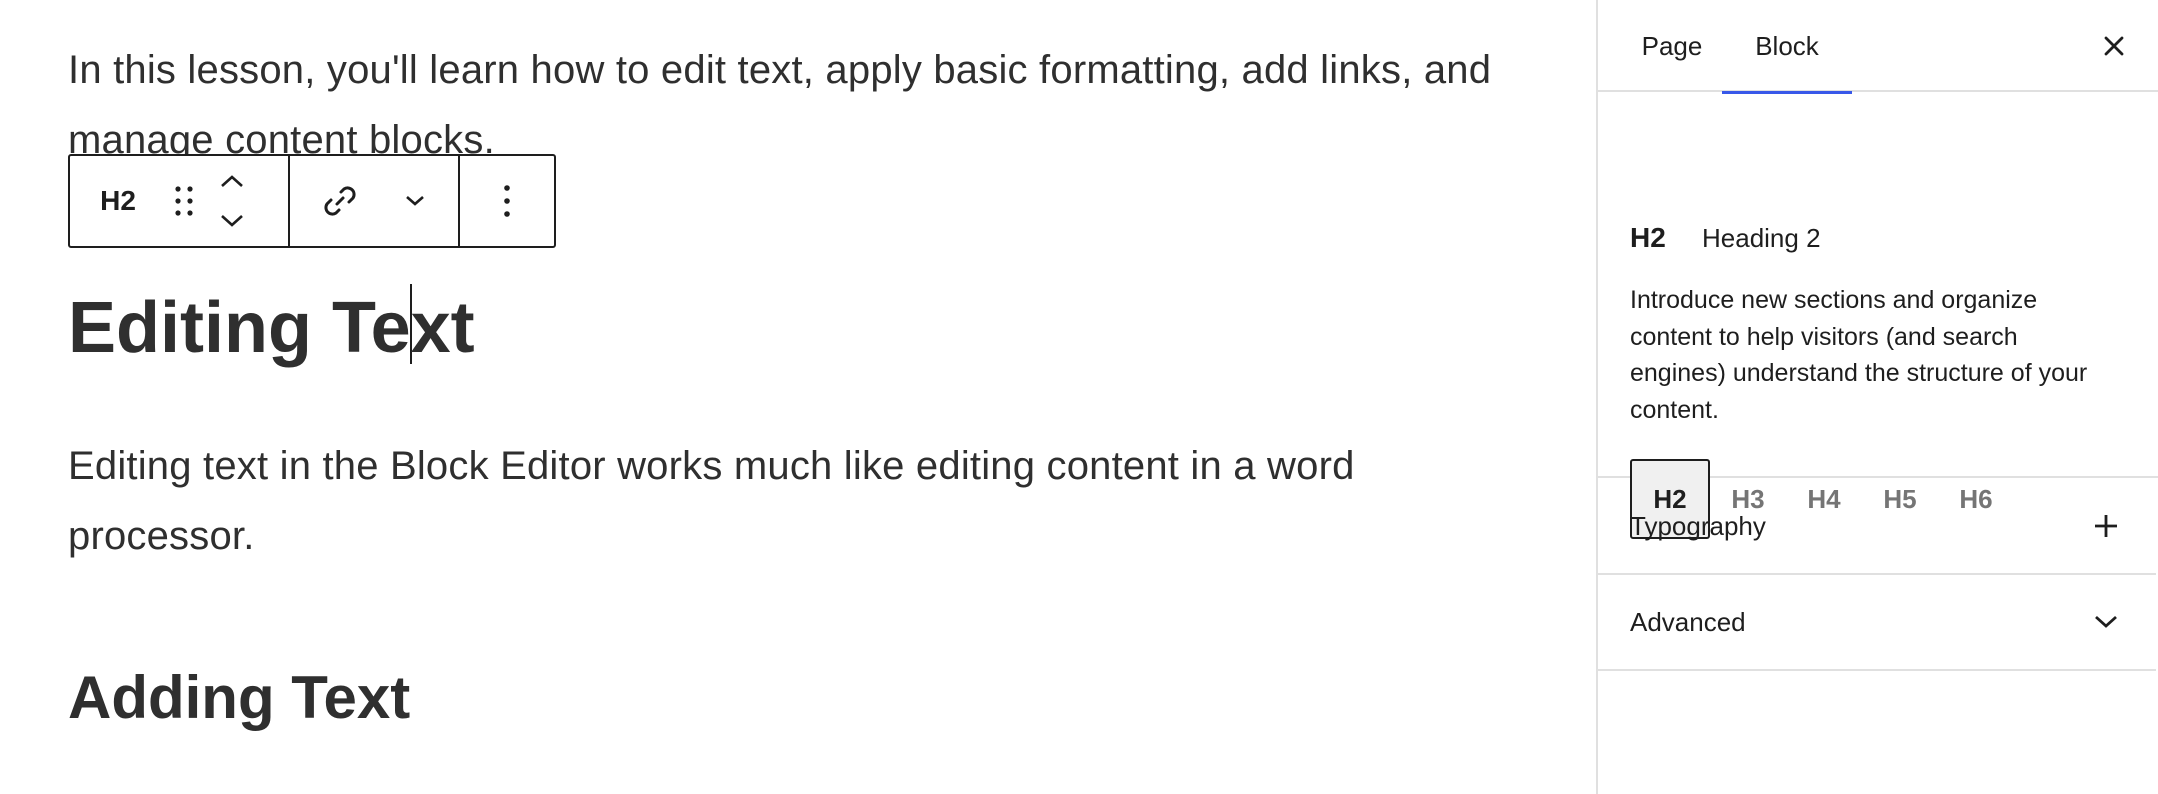  What do you see at coordinates (184, 201) in the screenshot?
I see `drag-handle-icon` at bounding box center [184, 201].